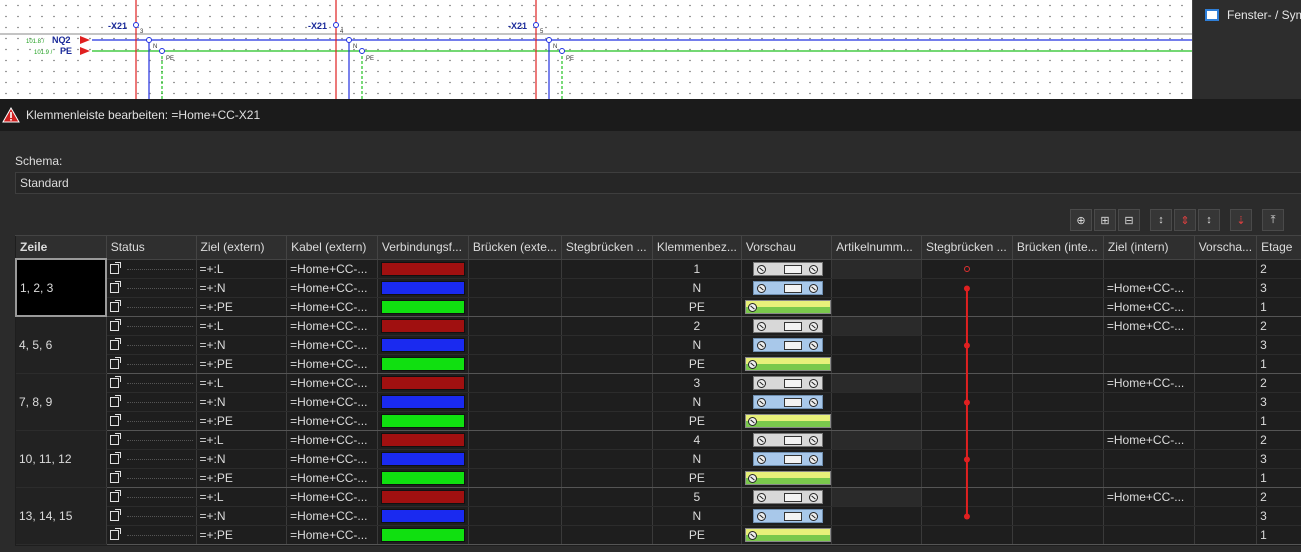 The image size is (1301, 552). What do you see at coordinates (61, 345) in the screenshot?
I see `zeile-cell: 4, 5, 6` at bounding box center [61, 345].